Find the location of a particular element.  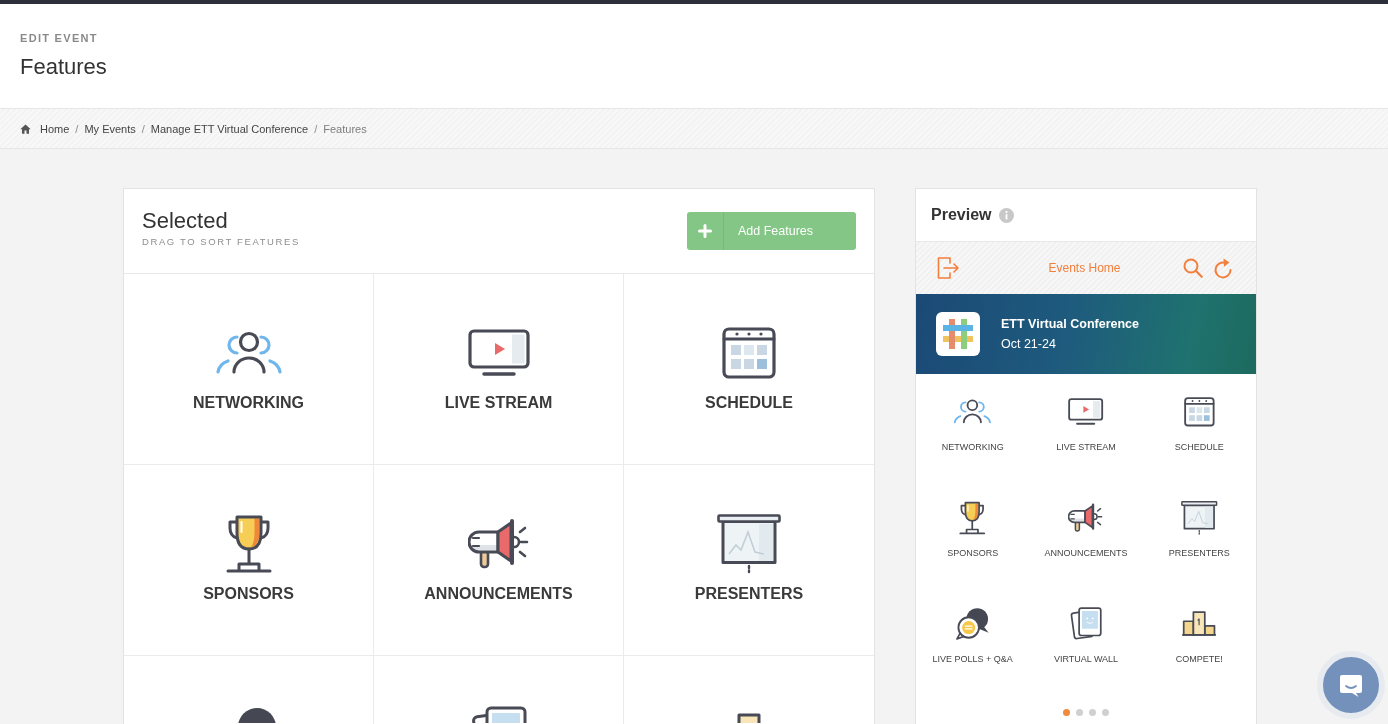

exit-arrow-icon is located at coordinates (948, 268).